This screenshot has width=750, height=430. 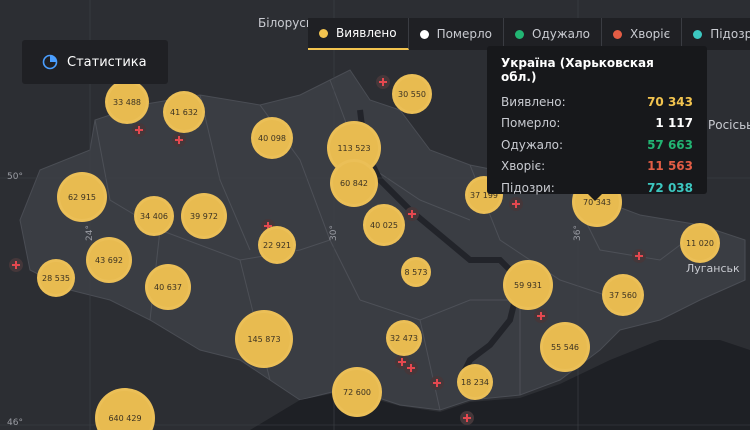 I want to click on tooltip-row-value: 11 563, so click(x=670, y=166).